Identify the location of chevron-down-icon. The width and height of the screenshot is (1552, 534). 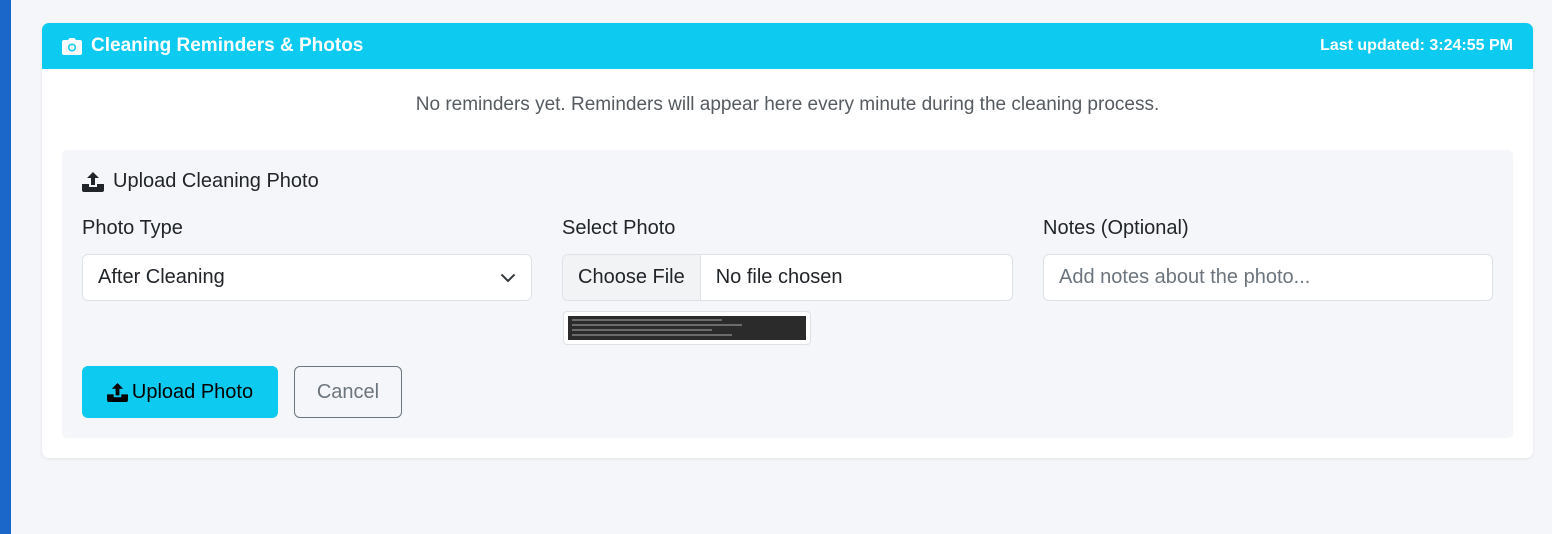
(508, 278).